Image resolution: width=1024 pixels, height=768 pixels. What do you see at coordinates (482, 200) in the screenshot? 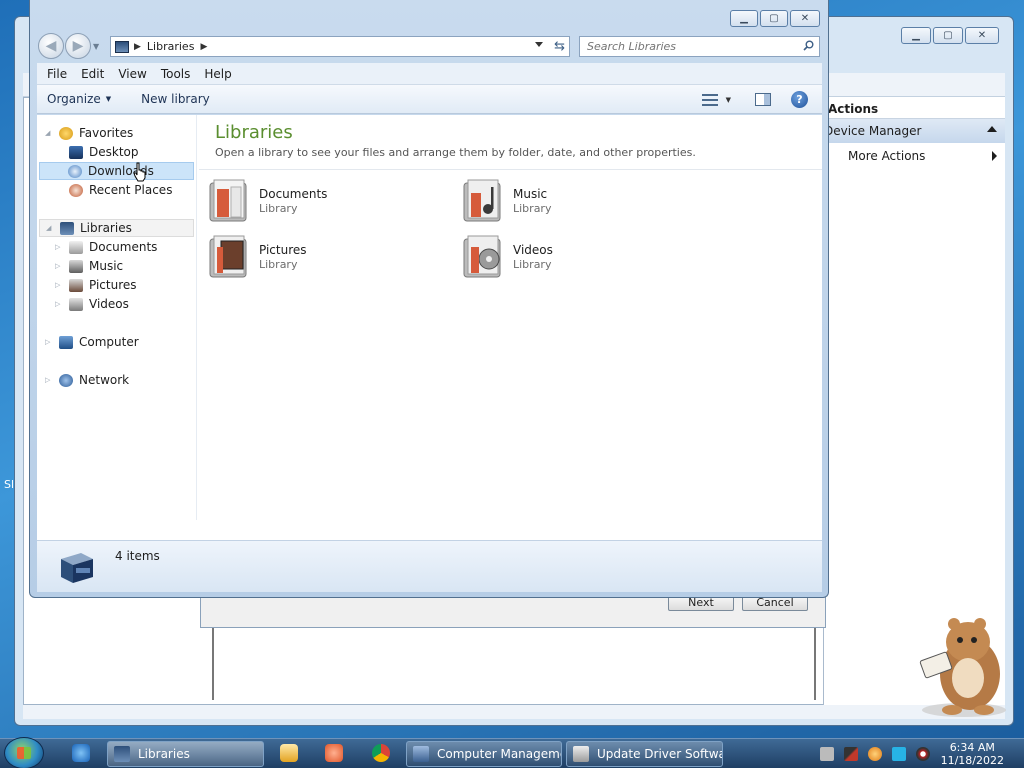
I see `music-library-icon` at bounding box center [482, 200].